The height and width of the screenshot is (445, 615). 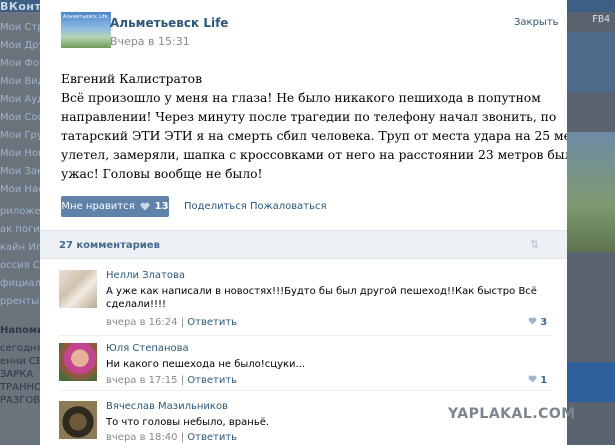 What do you see at coordinates (136, 304) in the screenshot?
I see `comment-text-line: сделали!!!!` at bounding box center [136, 304].